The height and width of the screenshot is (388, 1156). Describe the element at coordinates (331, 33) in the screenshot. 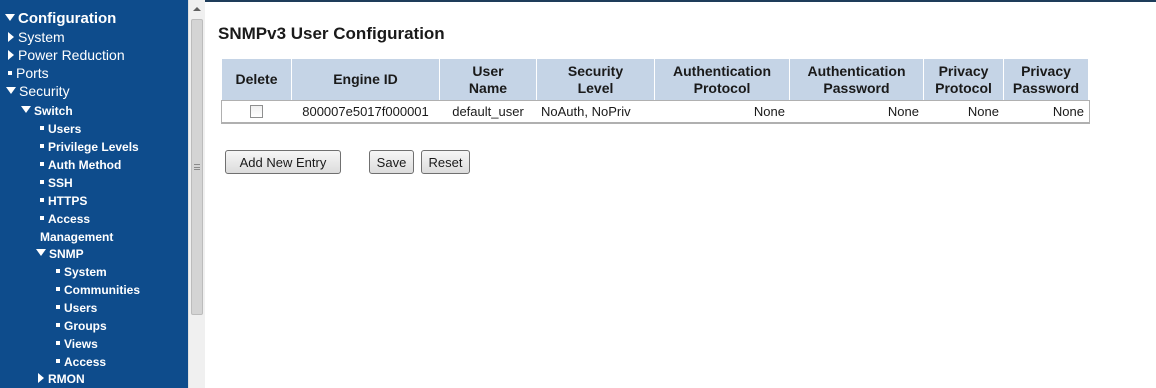

I see `page-title: SNMPv3 User Configuration` at that location.